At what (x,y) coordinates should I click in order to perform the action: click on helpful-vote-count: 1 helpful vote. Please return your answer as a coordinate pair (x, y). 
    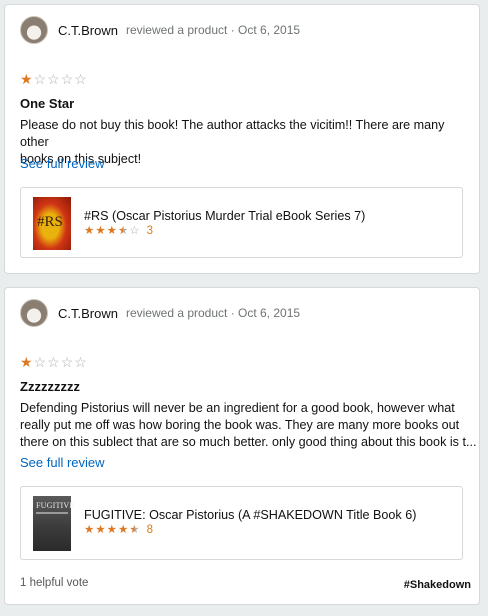
    Looking at the image, I should click on (54, 583).